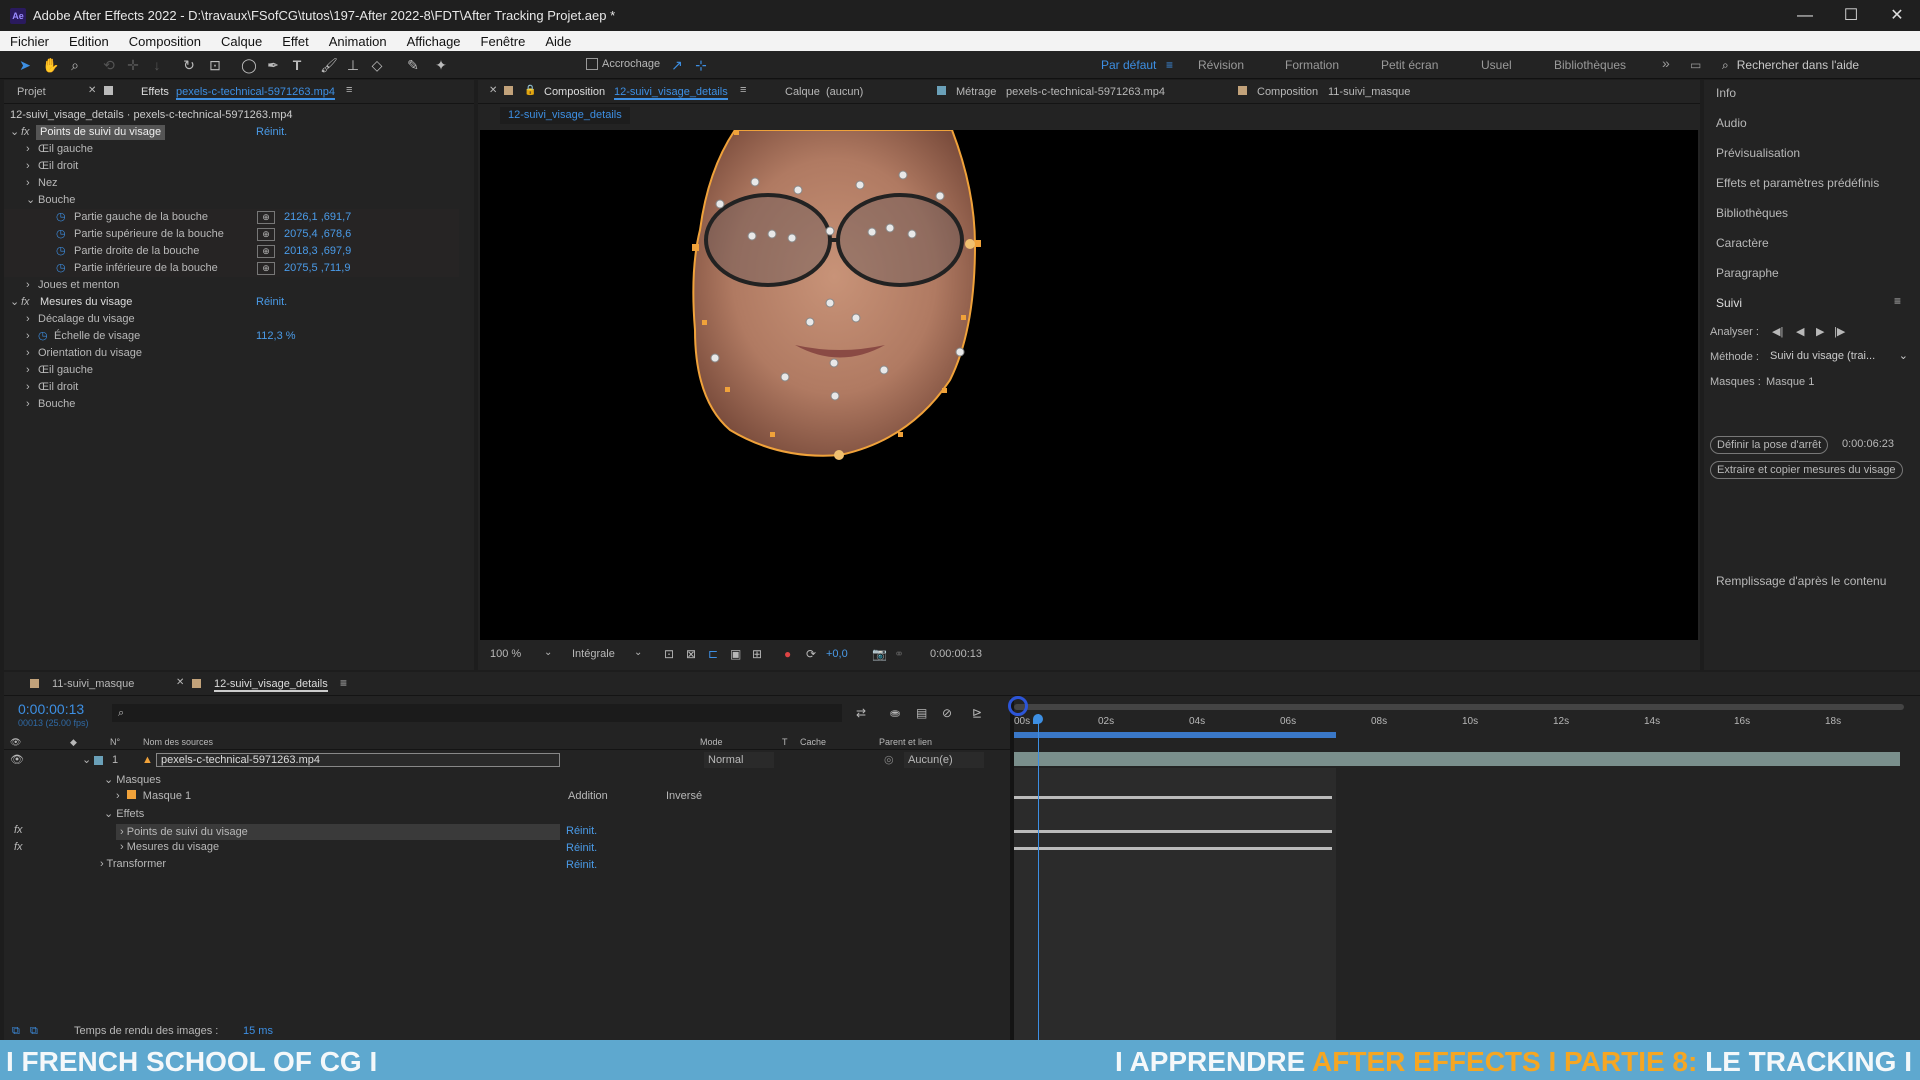 The height and width of the screenshot is (1080, 1920). I want to click on clone-stamp-tool-icon: ⊥, so click(353, 65).